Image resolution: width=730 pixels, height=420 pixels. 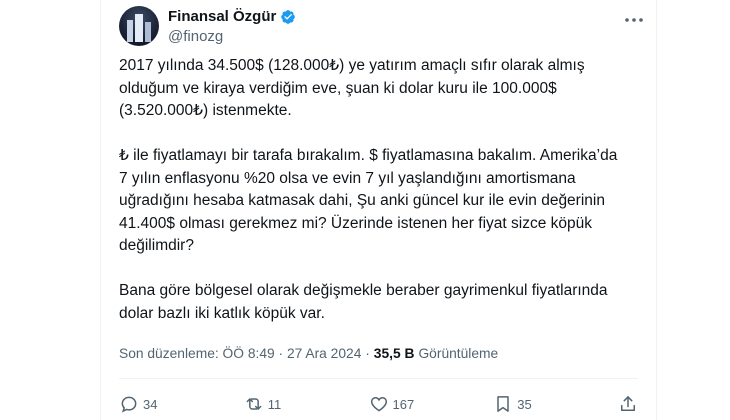 I want to click on author-name: Finansal Özgür, so click(x=222, y=16).